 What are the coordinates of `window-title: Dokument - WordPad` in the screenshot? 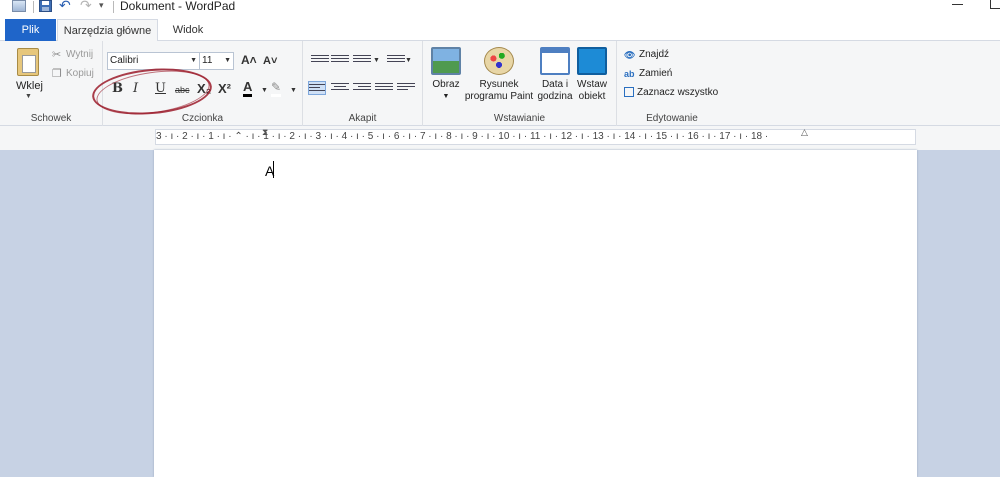 It's located at (178, 6).